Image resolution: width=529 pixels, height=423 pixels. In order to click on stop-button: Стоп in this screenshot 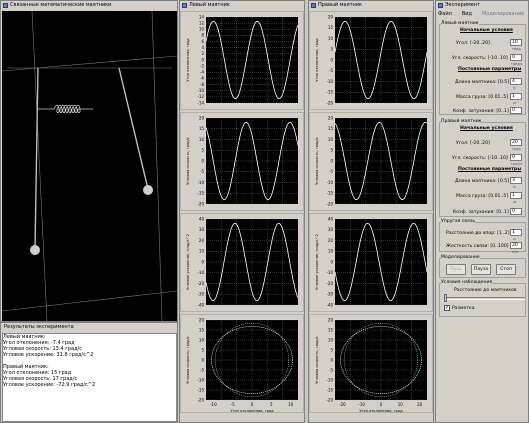, I will do `click(506, 269)`.